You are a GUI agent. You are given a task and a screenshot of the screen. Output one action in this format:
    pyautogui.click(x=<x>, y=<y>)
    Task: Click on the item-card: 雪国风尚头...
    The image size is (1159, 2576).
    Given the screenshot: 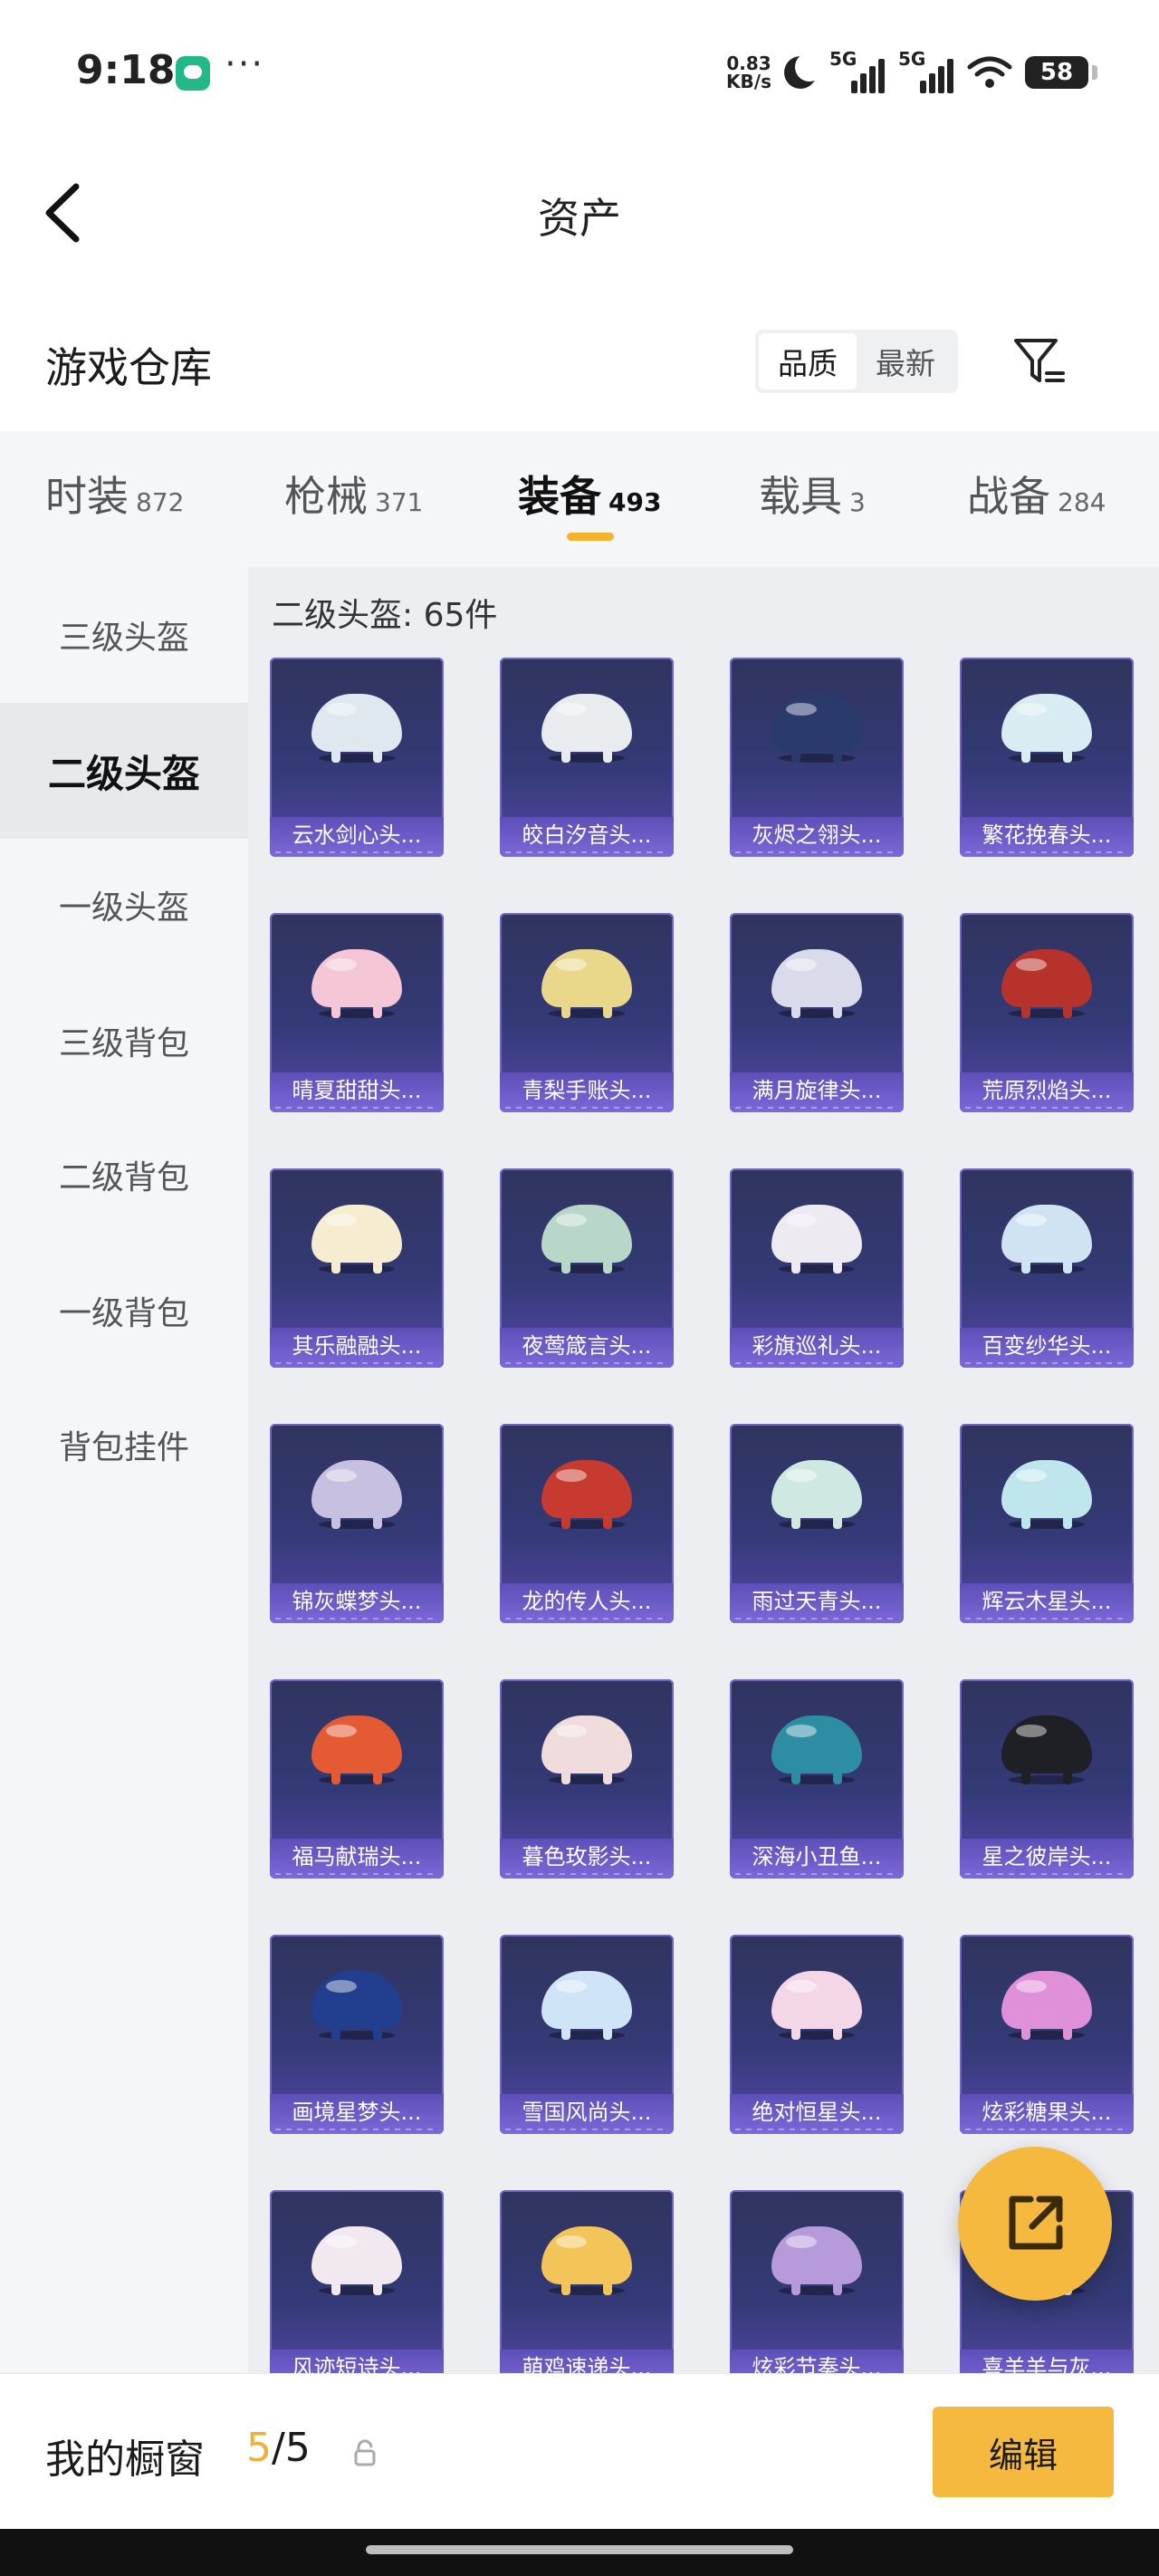 What is the action you would take?
    pyautogui.click(x=587, y=2034)
    